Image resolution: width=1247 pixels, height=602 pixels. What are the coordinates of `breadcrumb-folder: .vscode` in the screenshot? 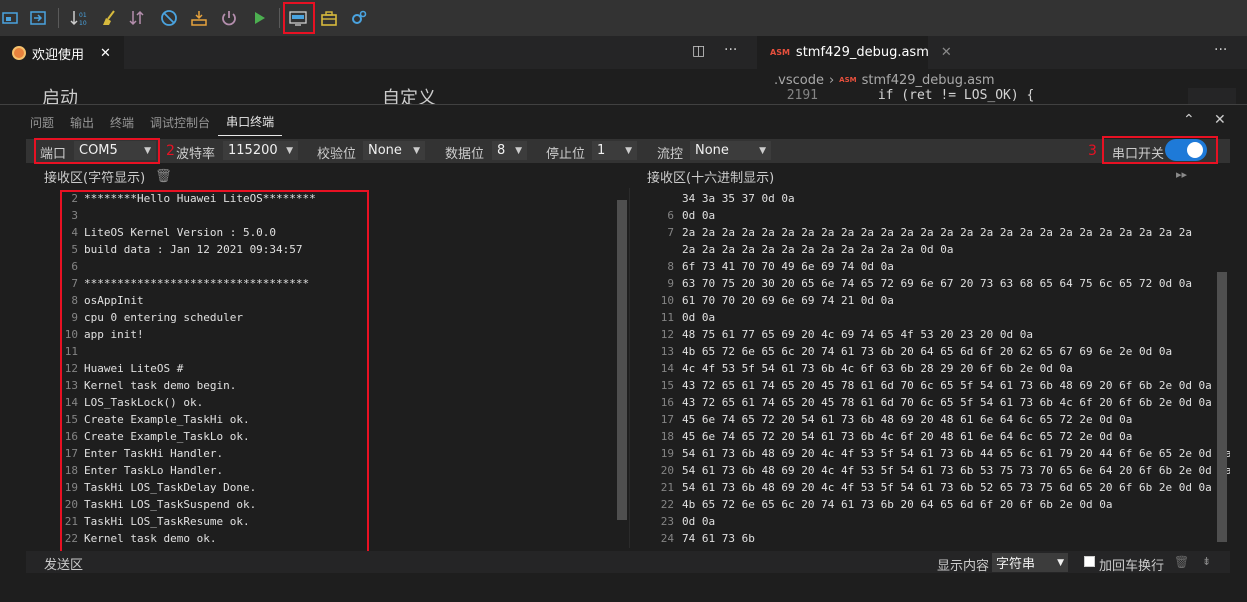 It's located at (799, 80).